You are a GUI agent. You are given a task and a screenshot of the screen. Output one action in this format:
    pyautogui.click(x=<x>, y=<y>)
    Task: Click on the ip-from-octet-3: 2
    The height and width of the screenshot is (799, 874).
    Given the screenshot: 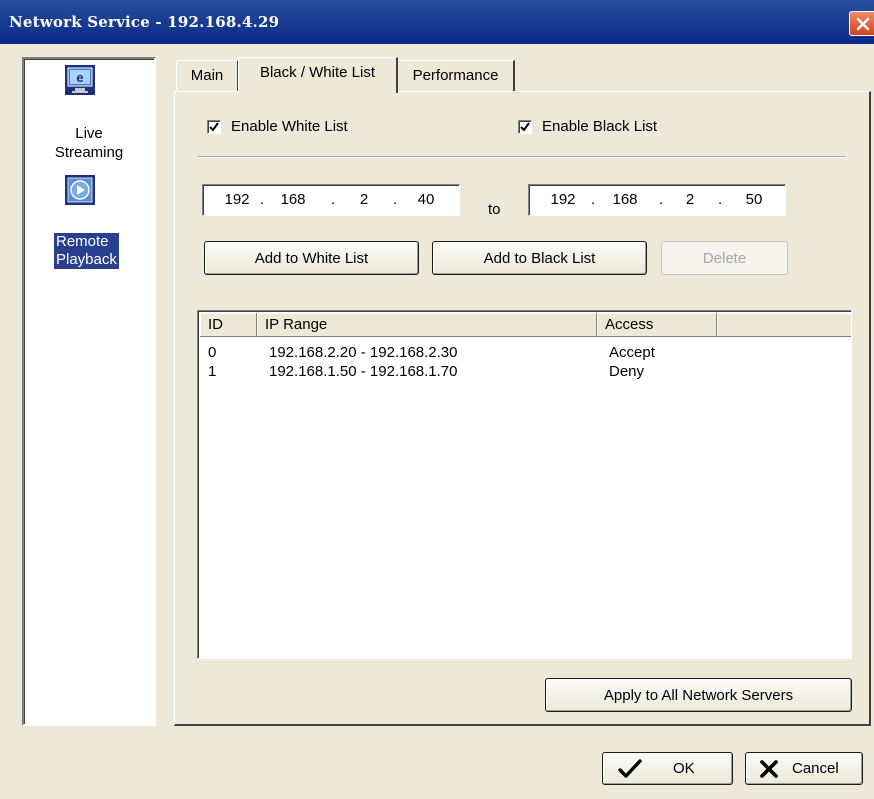 What is the action you would take?
    pyautogui.click(x=364, y=199)
    